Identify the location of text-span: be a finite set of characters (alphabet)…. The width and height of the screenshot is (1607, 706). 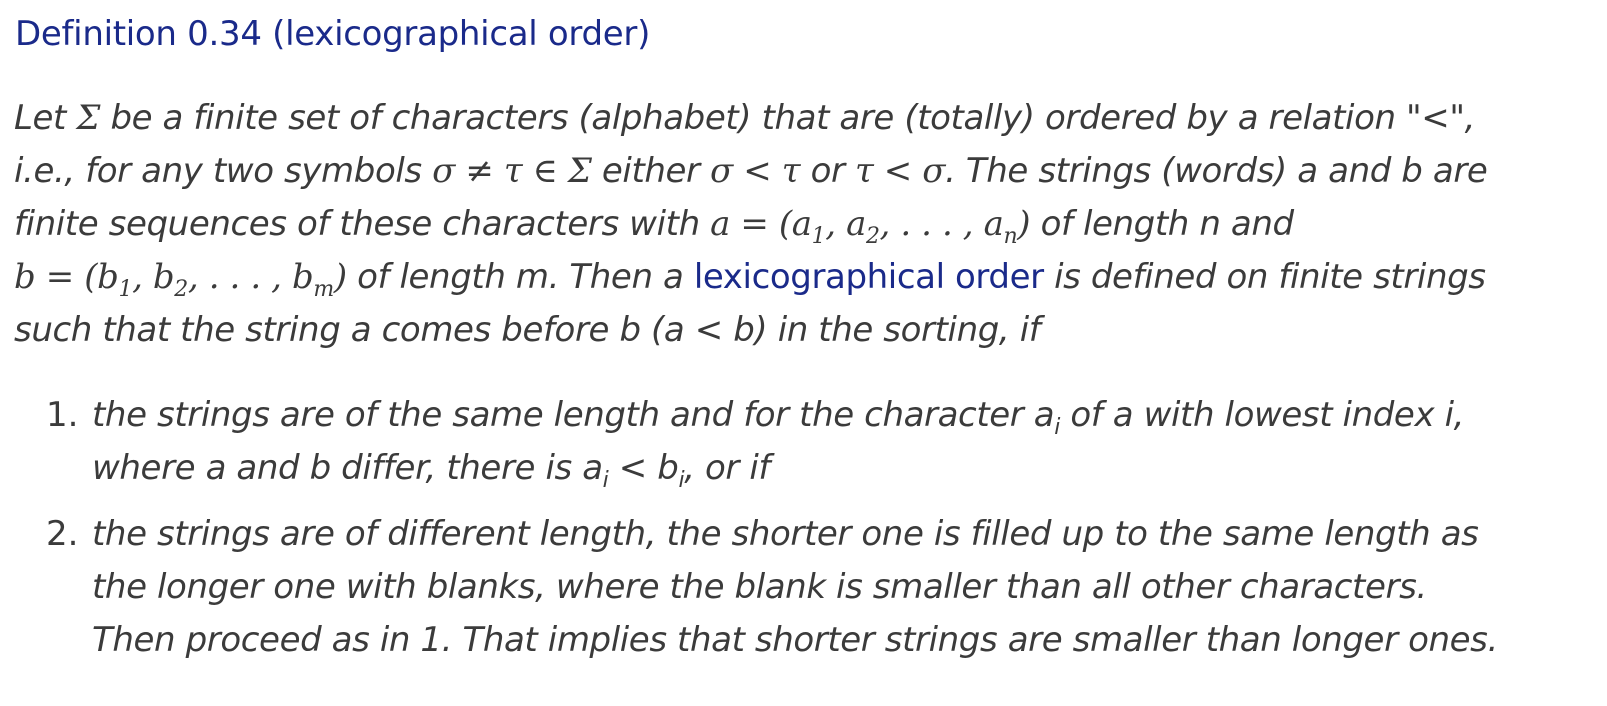
(788, 118).